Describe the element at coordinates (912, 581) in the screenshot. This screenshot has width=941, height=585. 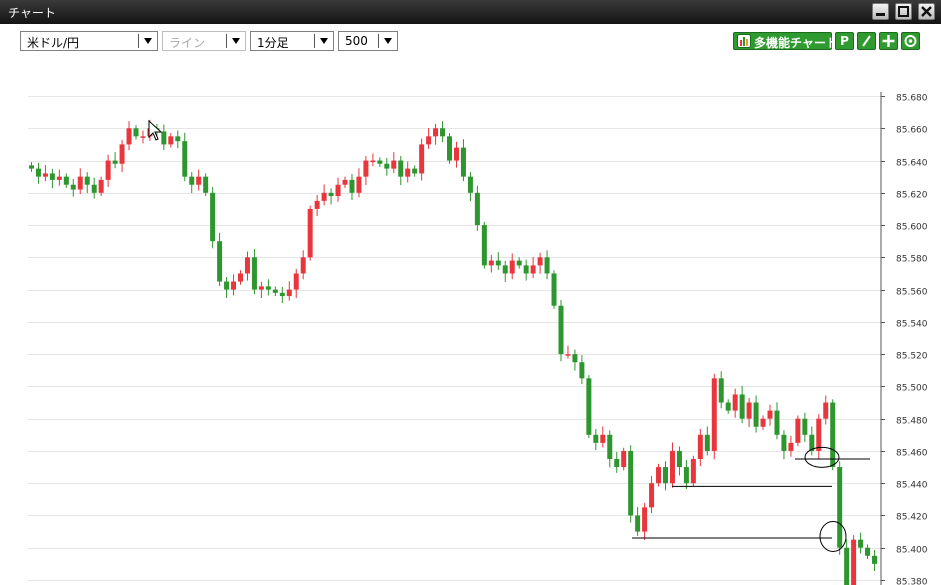
I see `price-tick-label: 85.380` at that location.